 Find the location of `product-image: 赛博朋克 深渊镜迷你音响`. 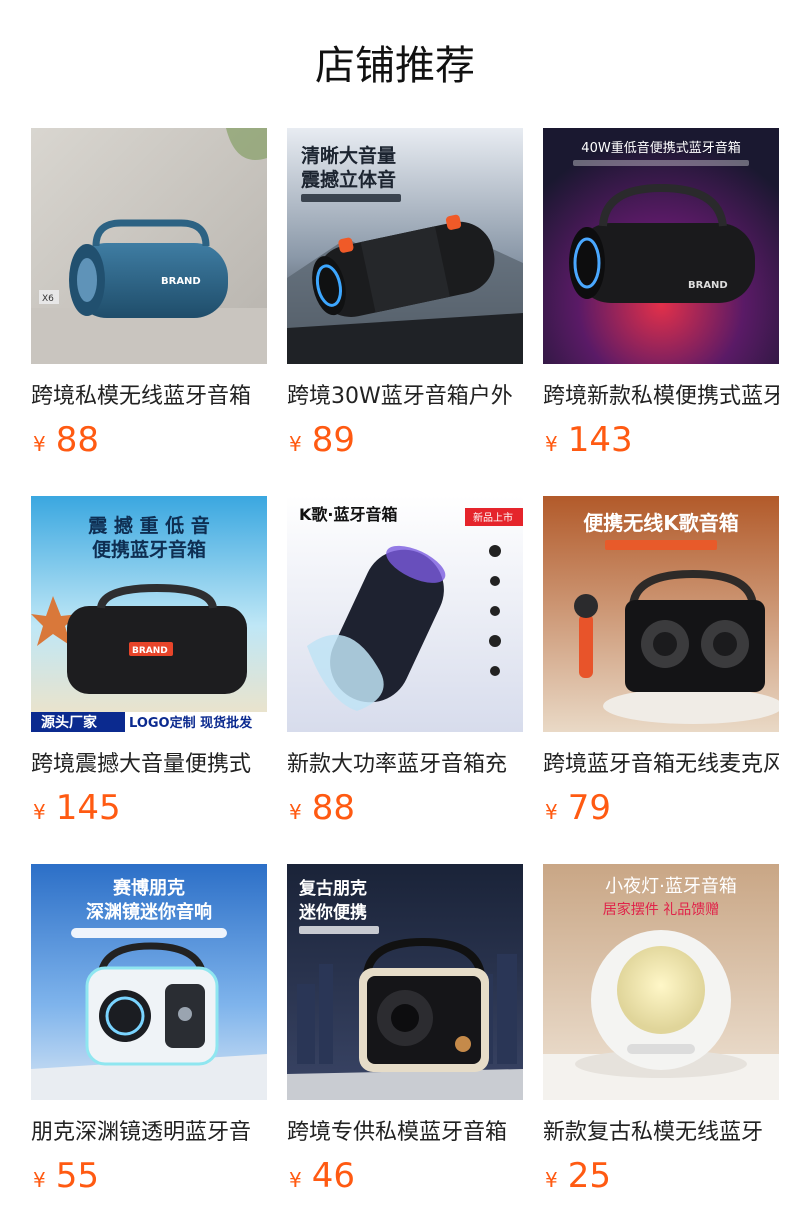

product-image: 赛博朋克 深渊镜迷你音响 is located at coordinates (149, 982).